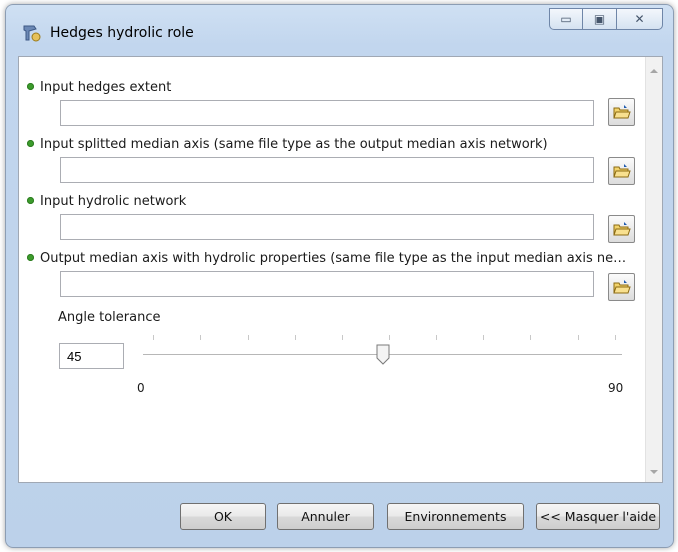  Describe the element at coordinates (327, 170) in the screenshot. I see `splitted-median-axis-input` at that location.